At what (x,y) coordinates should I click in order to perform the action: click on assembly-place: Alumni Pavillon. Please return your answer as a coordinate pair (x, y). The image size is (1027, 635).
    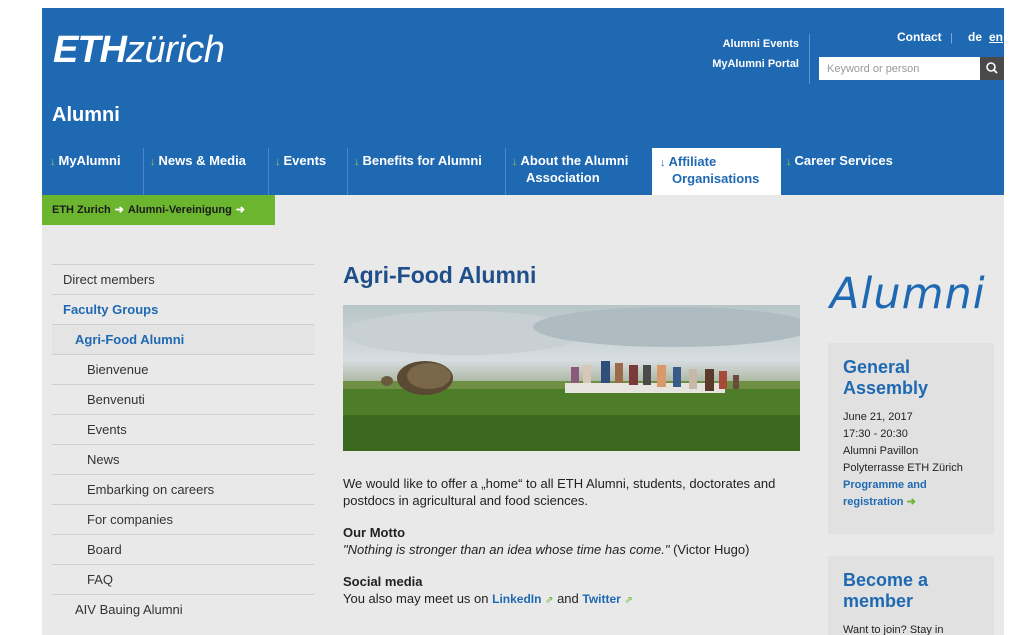
    Looking at the image, I should click on (881, 451).